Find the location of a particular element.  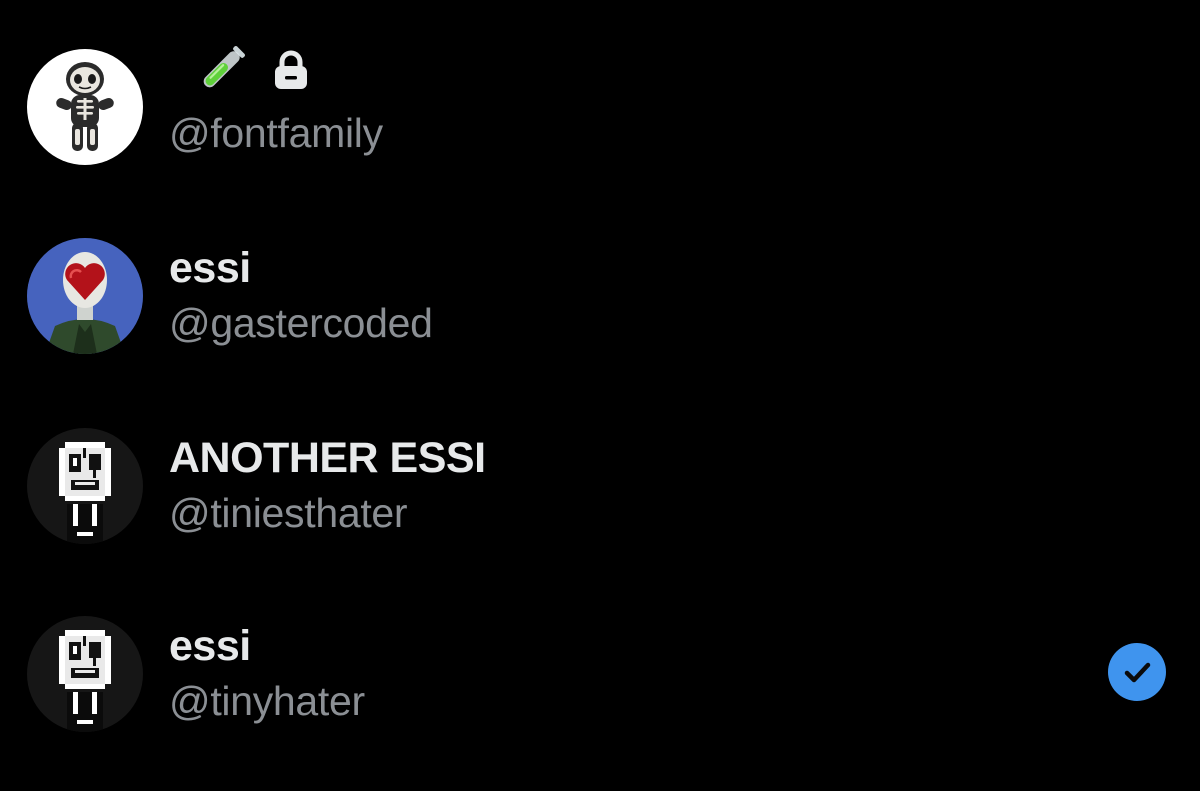

test-tube-emoji-icon is located at coordinates (221, 70).